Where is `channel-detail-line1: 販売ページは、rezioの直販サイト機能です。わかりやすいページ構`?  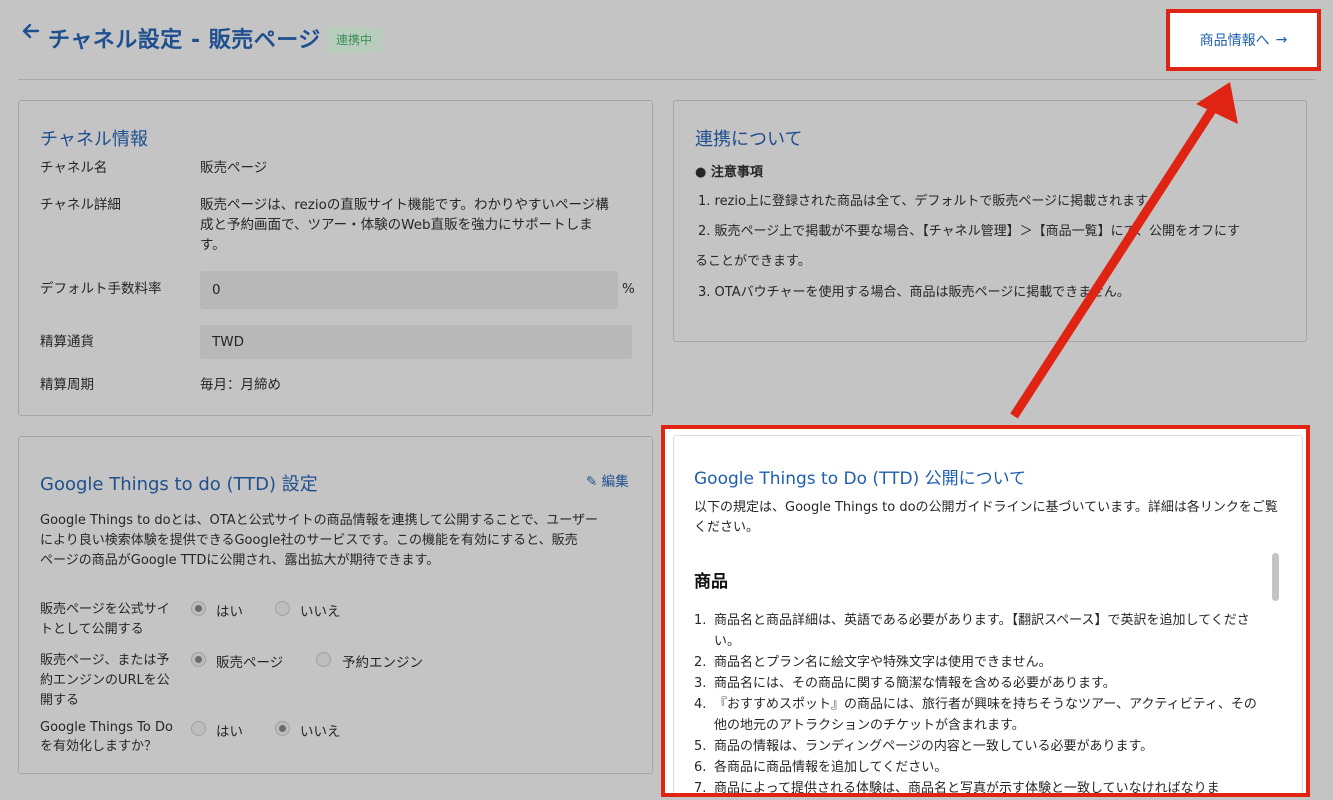 channel-detail-line1: 販売ページは、rezioの直販サイト機能です。わかりやすいページ構 is located at coordinates (404, 205).